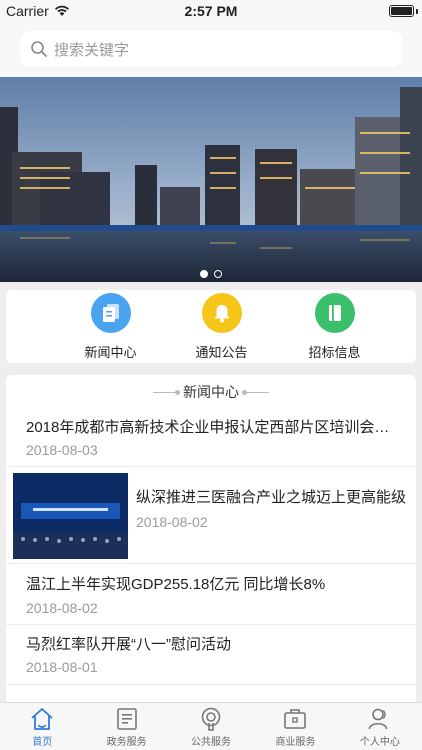 The height and width of the screenshot is (750, 422). I want to click on status-bar: Carrier 2:57 PM, so click(211, 11).